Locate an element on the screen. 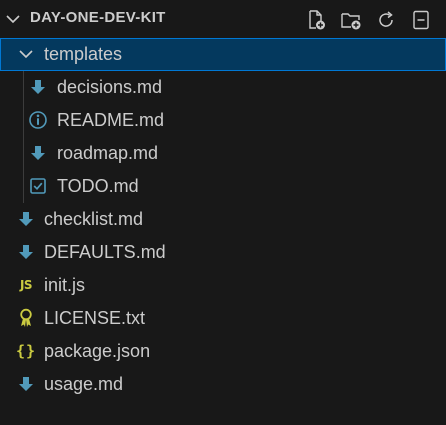  file-label: package.json is located at coordinates (97, 351).